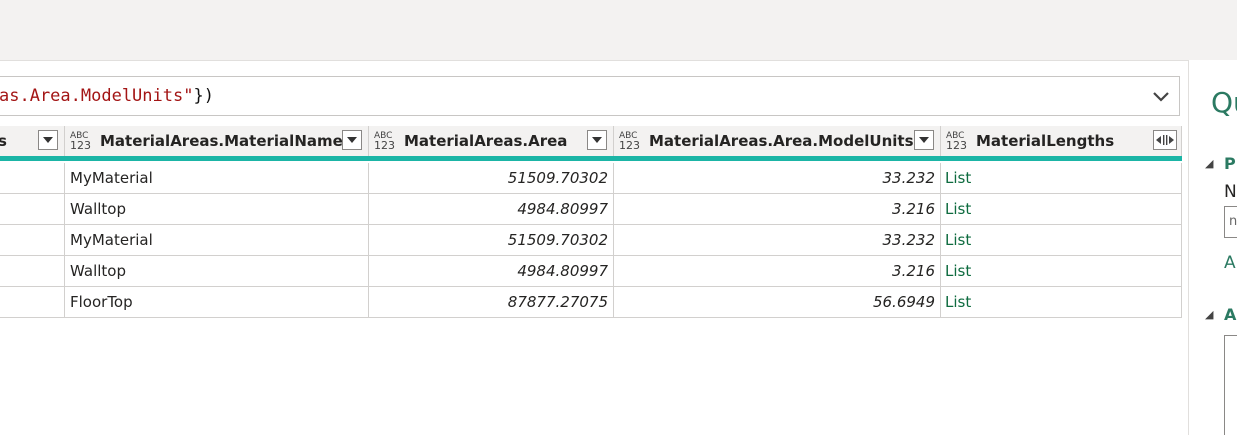 This screenshot has height=435, width=1237. What do you see at coordinates (1230, 263) in the screenshot?
I see `all-properties-link: Al` at bounding box center [1230, 263].